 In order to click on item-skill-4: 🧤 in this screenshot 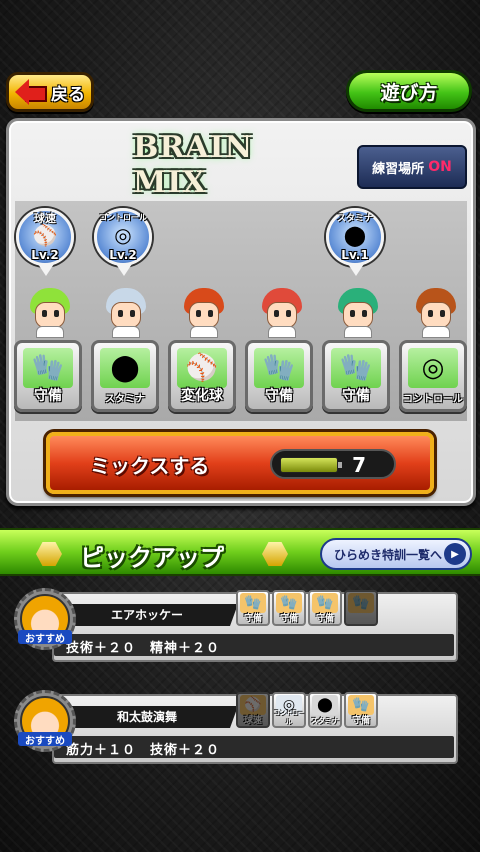, I will do `click(361, 608)`.